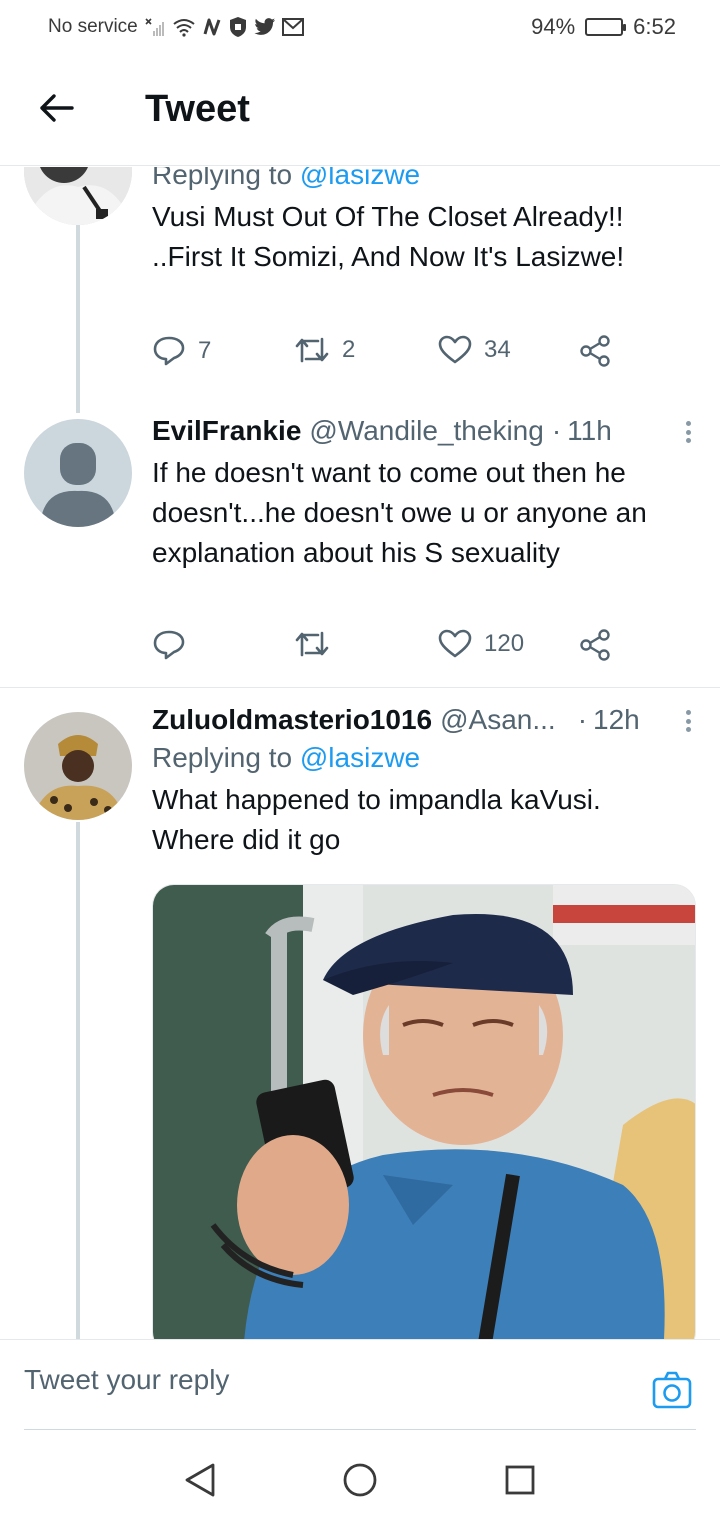 This screenshot has width=720, height=1520. I want to click on like-button: 34, so click(474, 350).